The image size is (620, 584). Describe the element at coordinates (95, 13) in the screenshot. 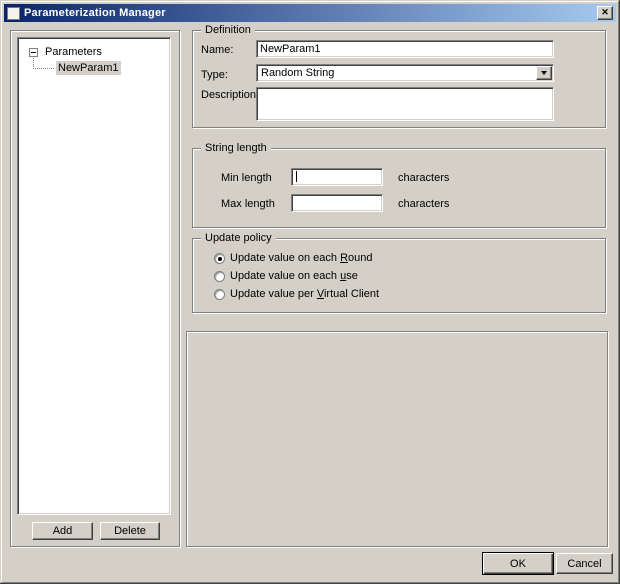

I see `window-title: Parameterization Manager` at that location.